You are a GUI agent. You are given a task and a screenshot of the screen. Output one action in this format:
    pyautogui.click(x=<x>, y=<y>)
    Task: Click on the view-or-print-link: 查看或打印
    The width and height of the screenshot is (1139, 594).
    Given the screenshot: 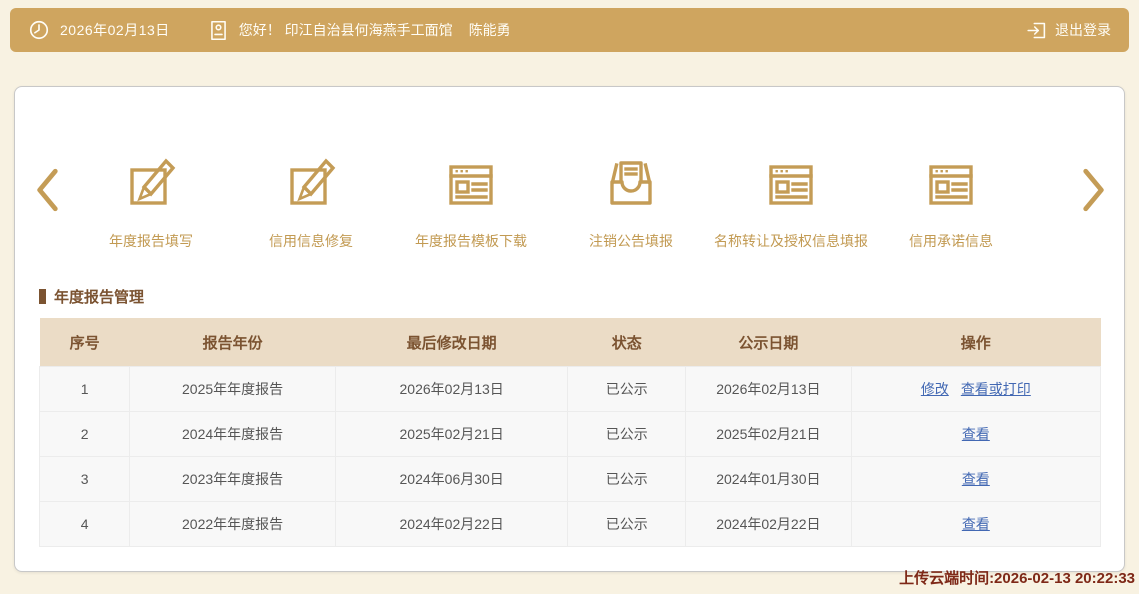 What is the action you would take?
    pyautogui.click(x=996, y=389)
    